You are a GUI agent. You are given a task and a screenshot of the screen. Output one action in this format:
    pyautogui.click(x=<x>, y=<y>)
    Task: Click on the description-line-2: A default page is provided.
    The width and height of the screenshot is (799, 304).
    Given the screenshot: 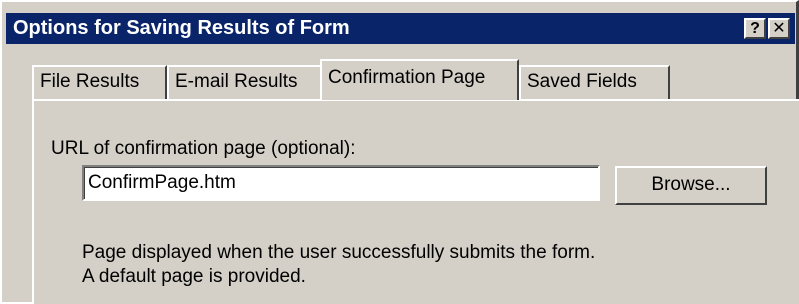 What is the action you would take?
    pyautogui.click(x=194, y=276)
    